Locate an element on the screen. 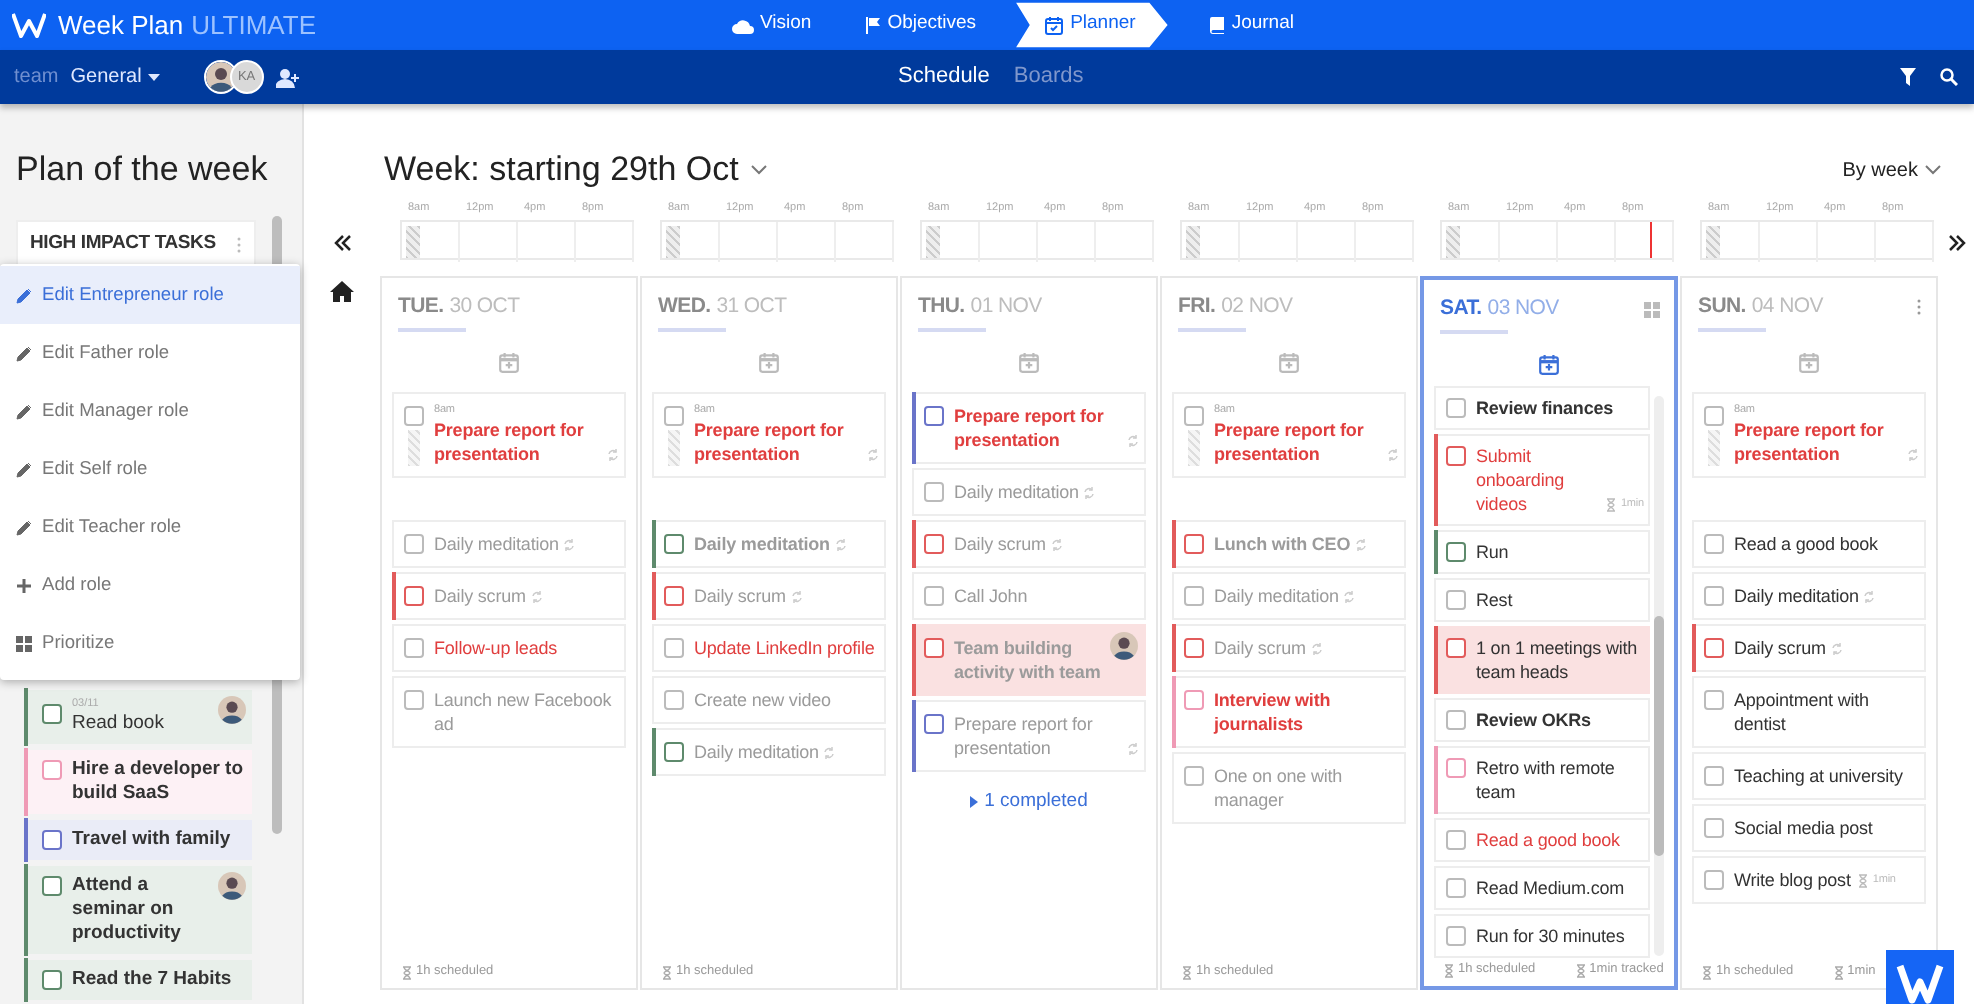 This screenshot has height=1004, width=1974. menu-item: Edit Manager role is located at coordinates (150, 411).